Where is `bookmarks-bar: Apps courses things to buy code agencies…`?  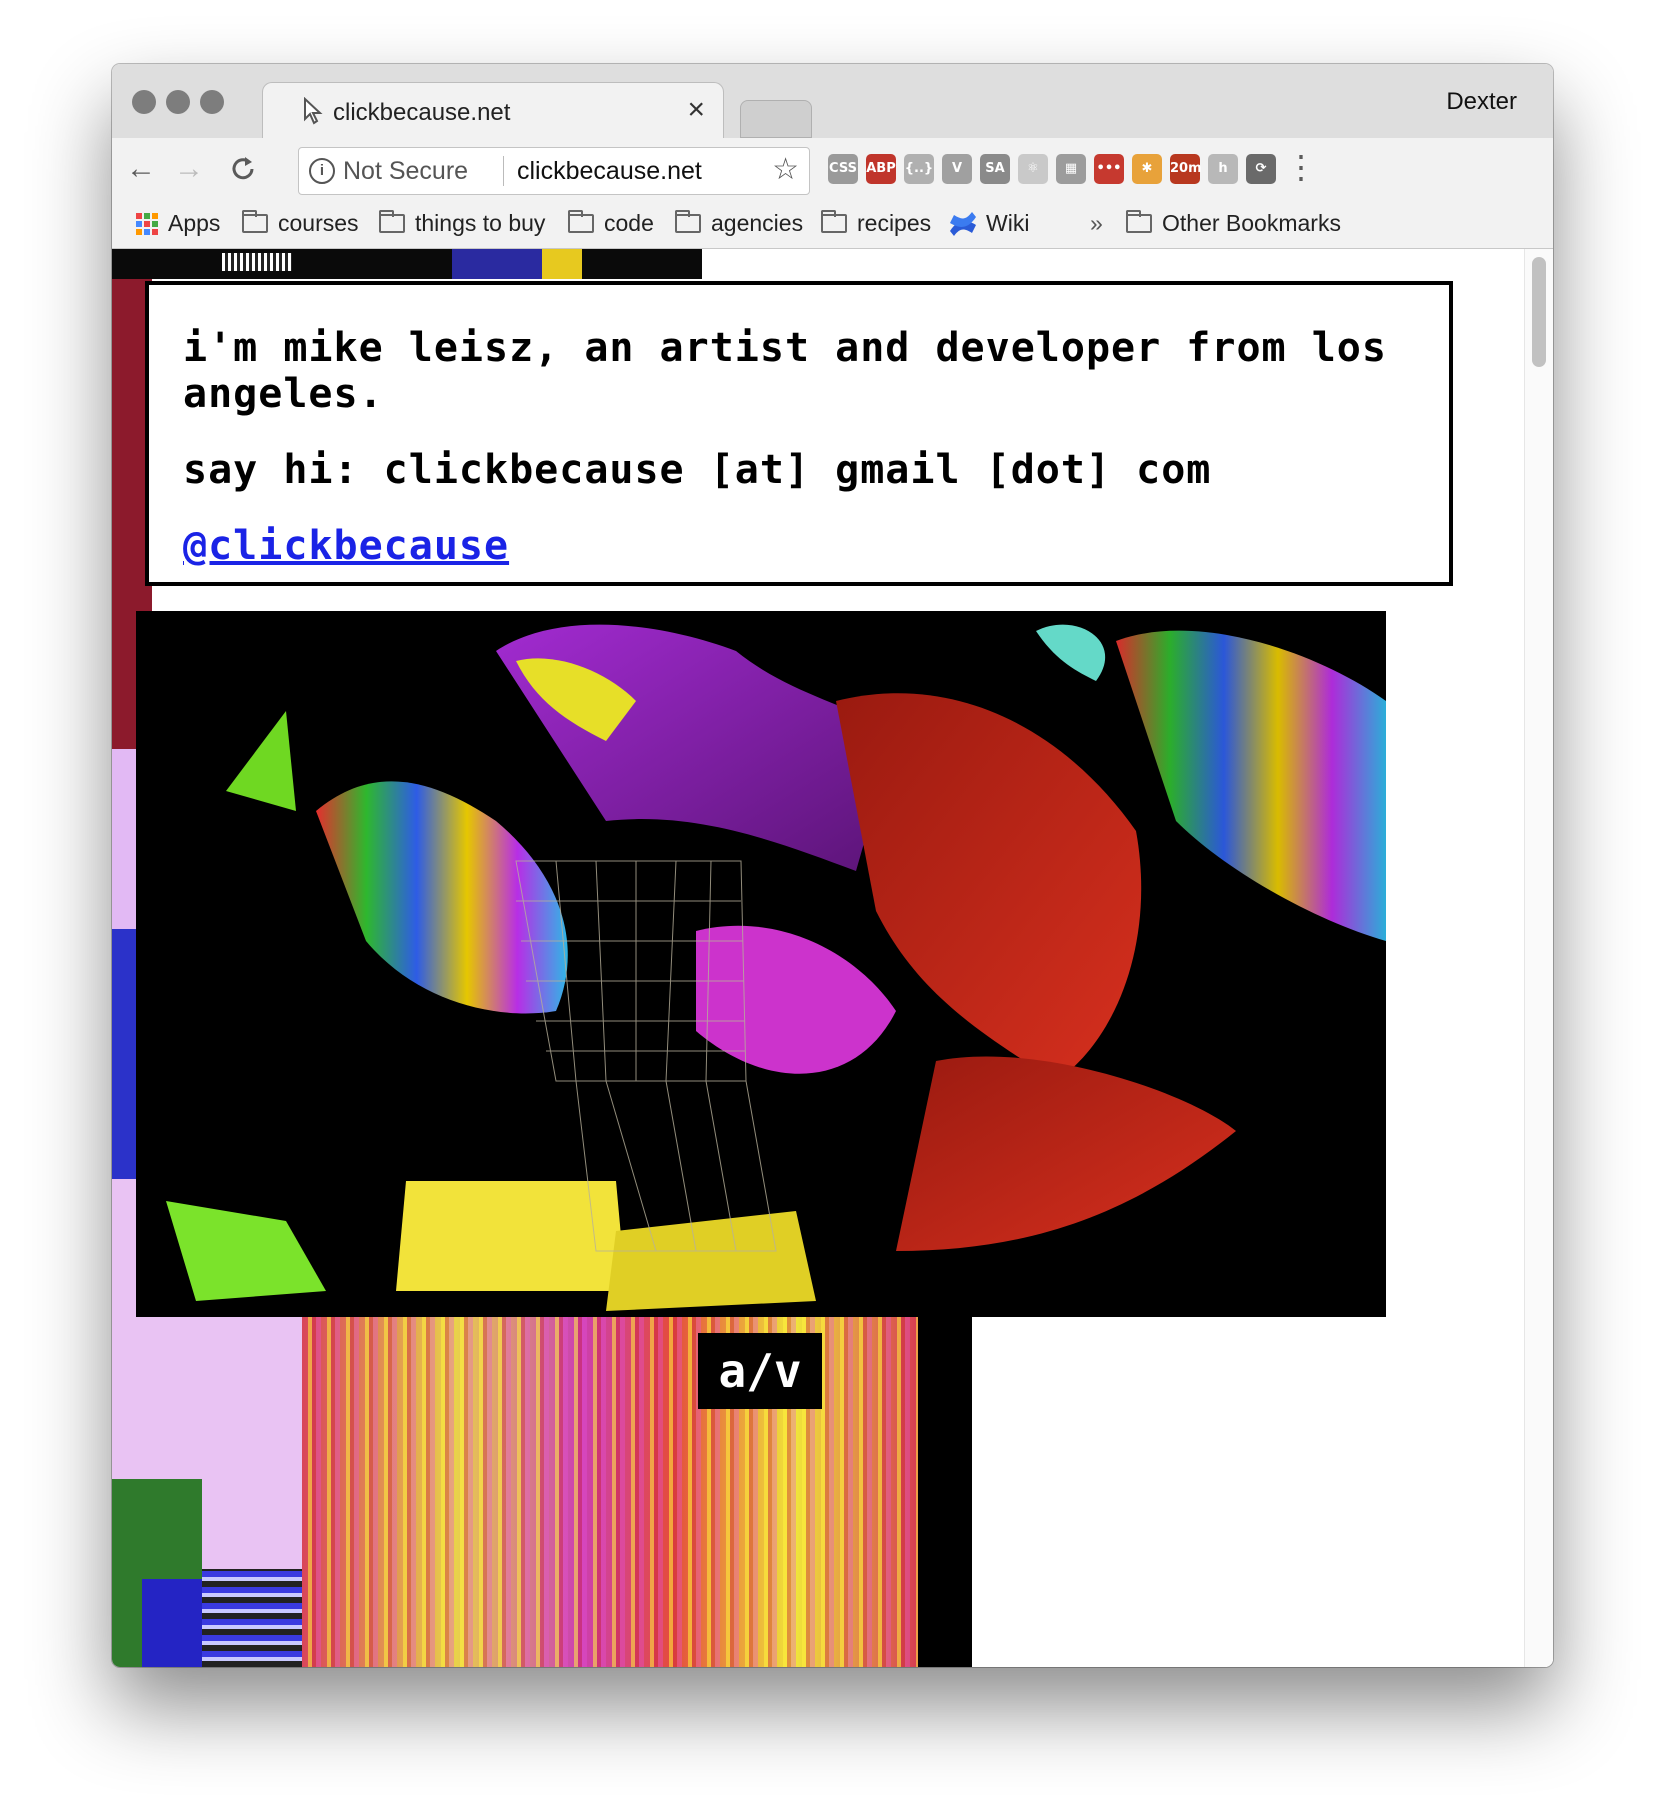
bookmarks-bar: Apps courses things to buy code agencies… is located at coordinates (832, 224).